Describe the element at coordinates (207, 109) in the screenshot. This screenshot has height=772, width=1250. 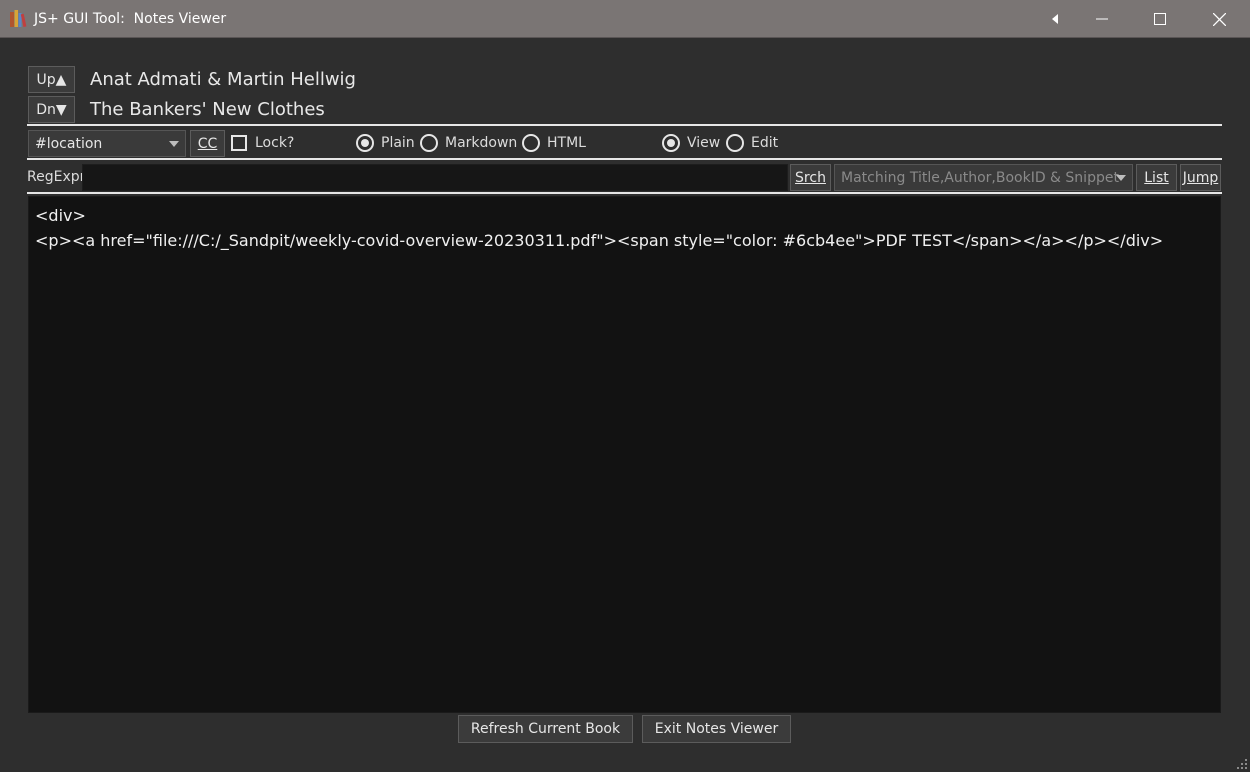
I see `book-title: The Bankers' New Clothes` at that location.